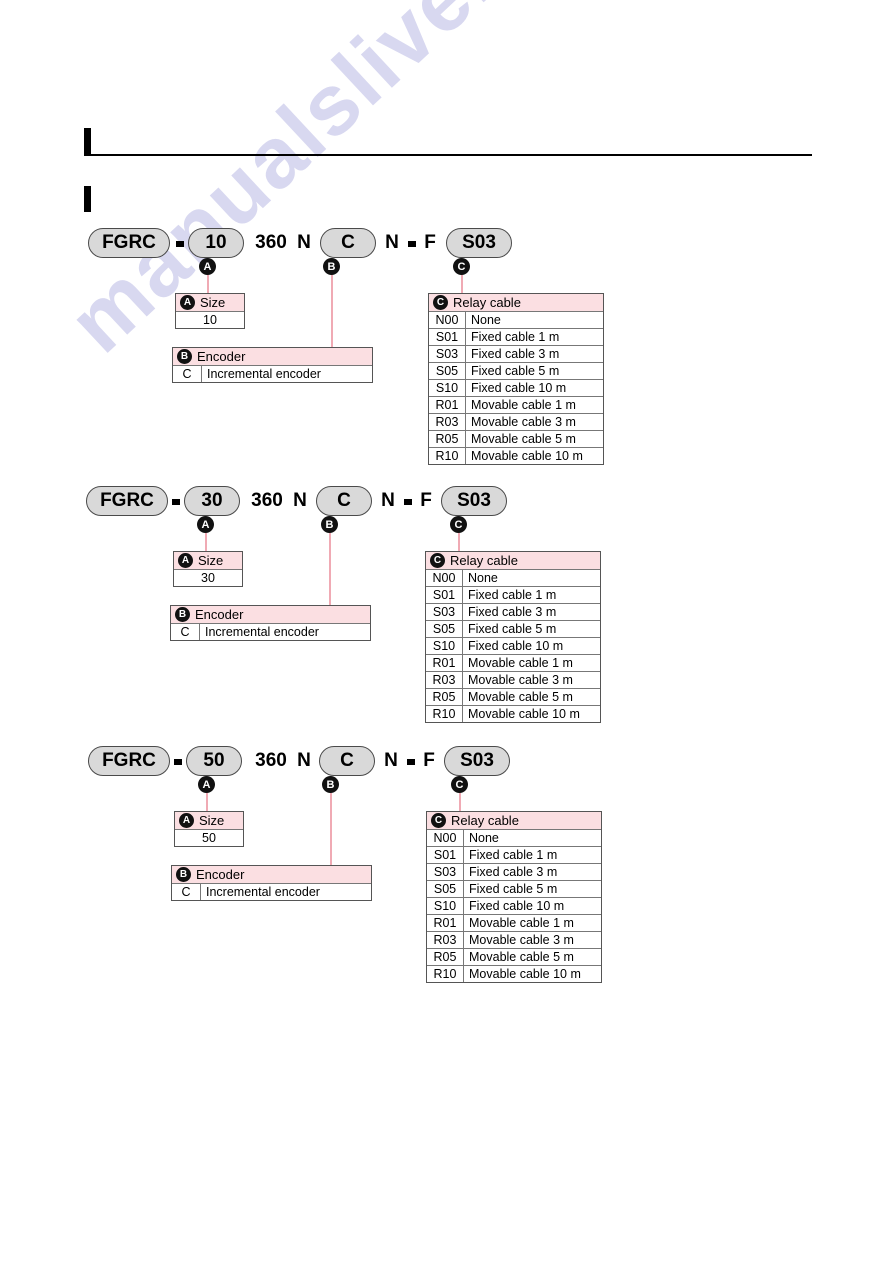 Image resolution: width=893 pixels, height=1263 pixels. I want to click on encoder-table: B Encoder C Incremental encoder, so click(272, 365).